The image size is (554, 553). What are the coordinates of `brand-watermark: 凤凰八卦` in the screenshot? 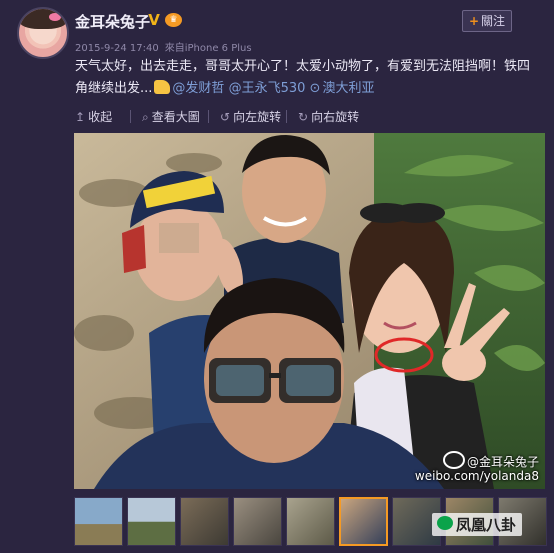 It's located at (477, 524).